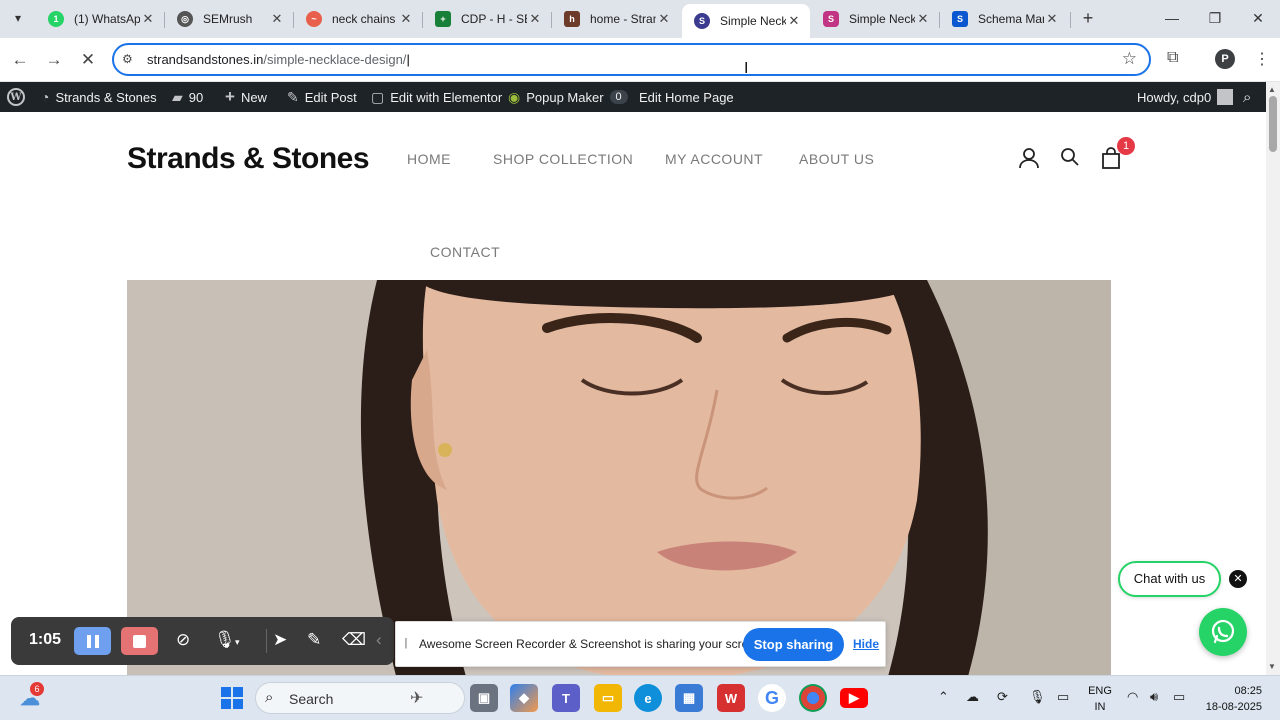  I want to click on nav-my-account: MY ACCOUNT, so click(714, 159).